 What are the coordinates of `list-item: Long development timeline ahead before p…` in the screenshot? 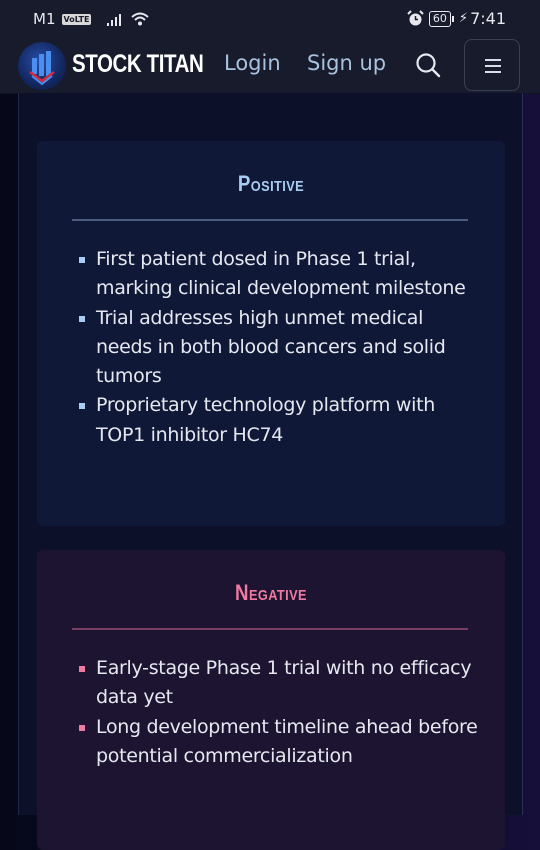 It's located at (279, 742).